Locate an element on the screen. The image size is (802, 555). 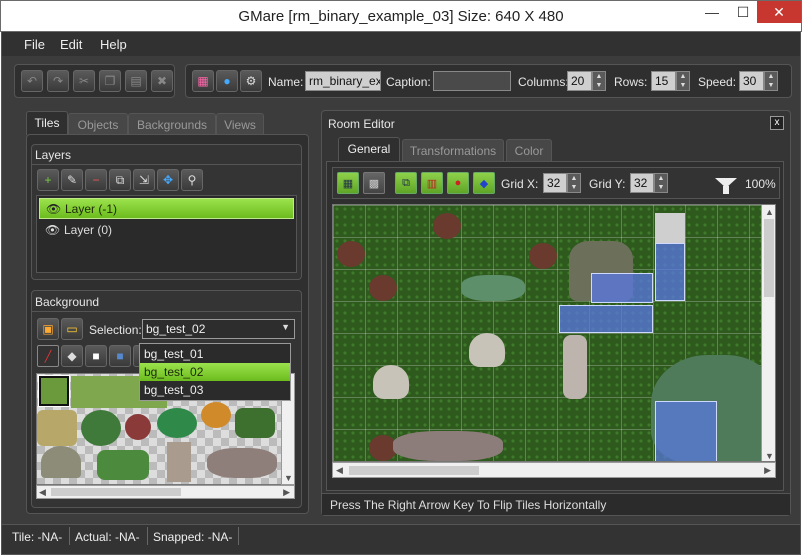
layers-list: 👁 Layer (-1) 👁 Layer (0) is located at coordinates (166, 234).